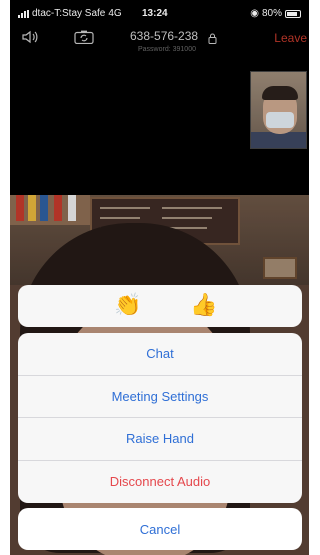  I want to click on raise-hand-button: Raise Hand, so click(160, 439).